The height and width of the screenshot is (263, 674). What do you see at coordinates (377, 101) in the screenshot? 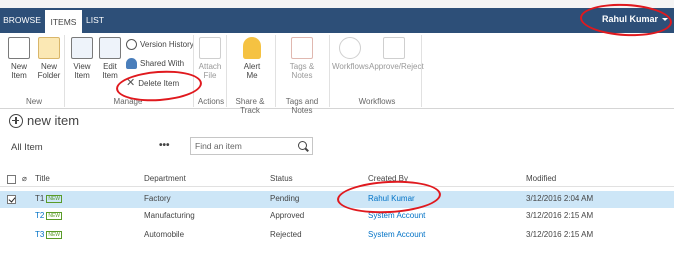
I see `group-workflows-label: Workflows` at bounding box center [377, 101].